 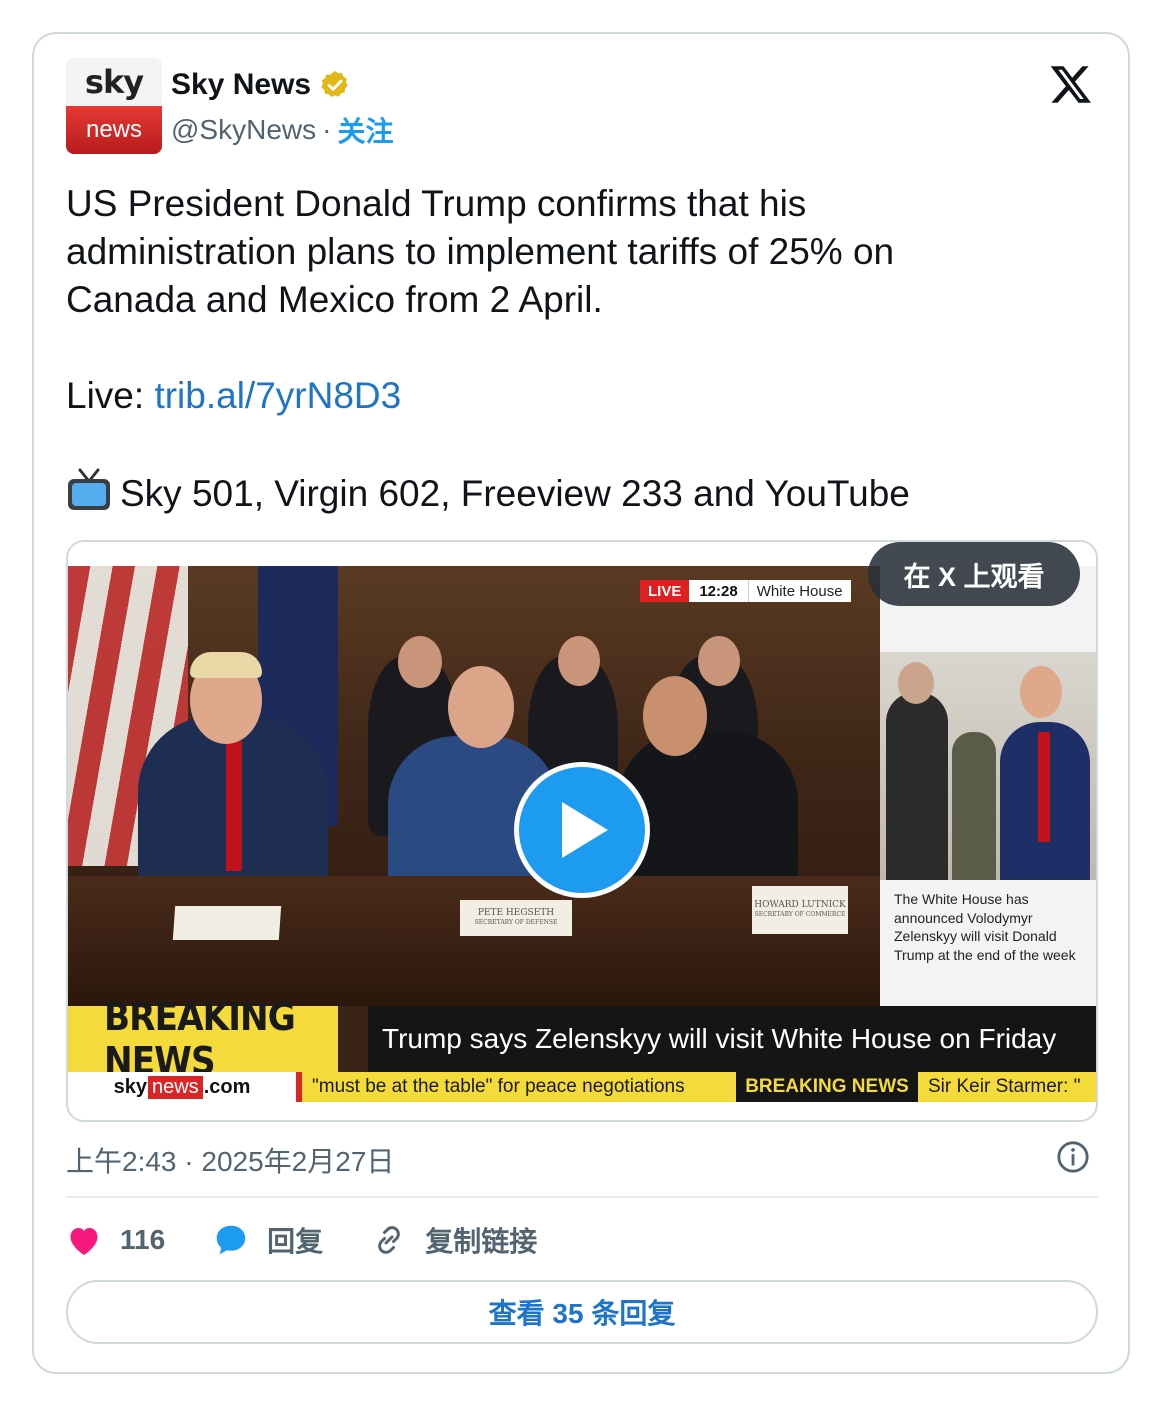 What do you see at coordinates (114, 130) in the screenshot?
I see `avatar-logo-bottom: news` at bounding box center [114, 130].